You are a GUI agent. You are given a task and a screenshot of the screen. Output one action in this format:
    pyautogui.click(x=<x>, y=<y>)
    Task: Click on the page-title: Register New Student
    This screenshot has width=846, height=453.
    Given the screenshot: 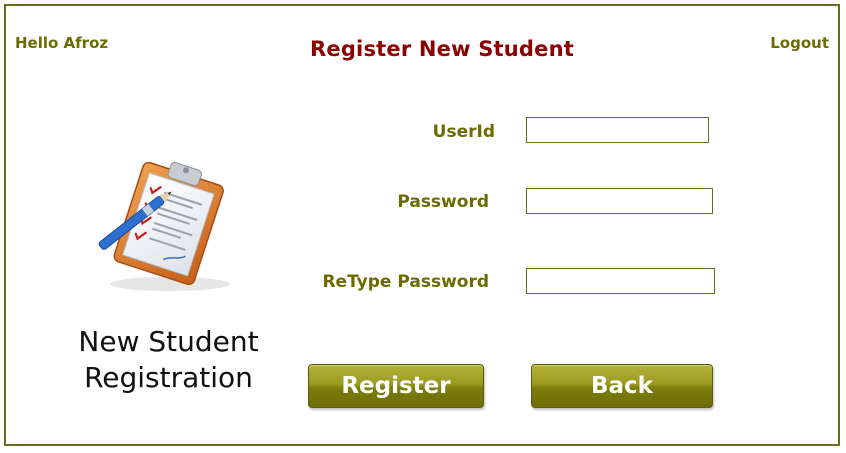 What is the action you would take?
    pyautogui.click(x=442, y=49)
    